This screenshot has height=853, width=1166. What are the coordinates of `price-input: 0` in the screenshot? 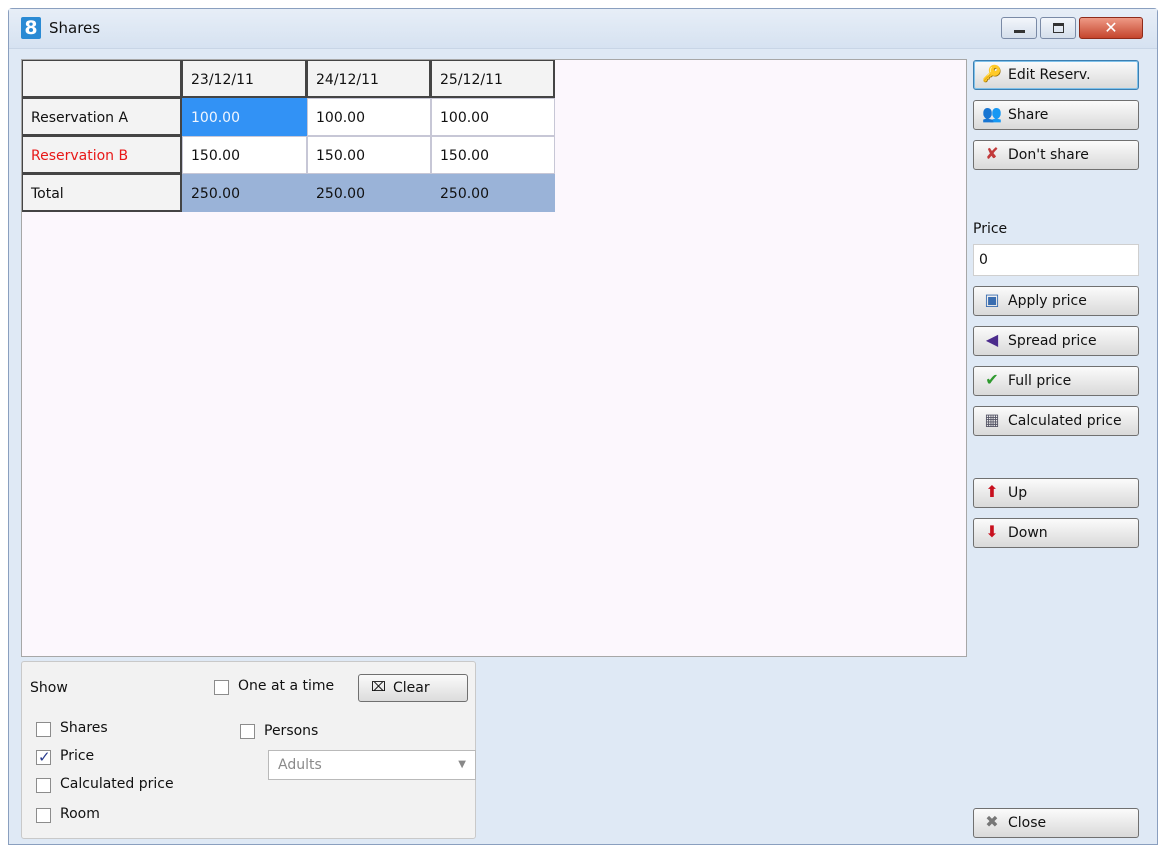 It's located at (1056, 260).